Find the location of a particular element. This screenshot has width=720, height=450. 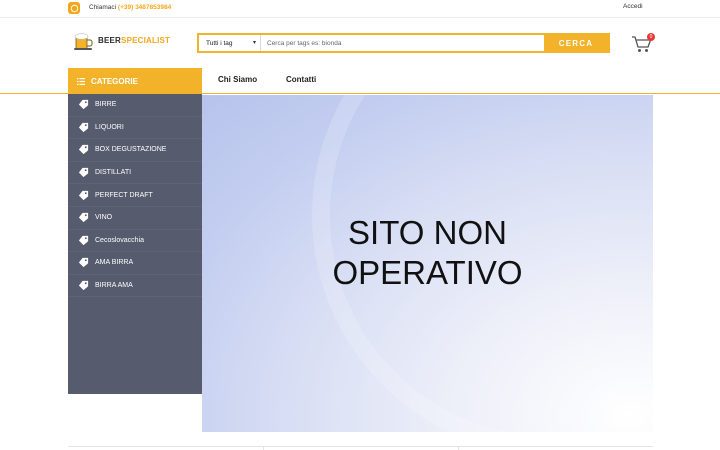

sidebar-item-ama-birra: AMA BIRRA is located at coordinates (135, 263).